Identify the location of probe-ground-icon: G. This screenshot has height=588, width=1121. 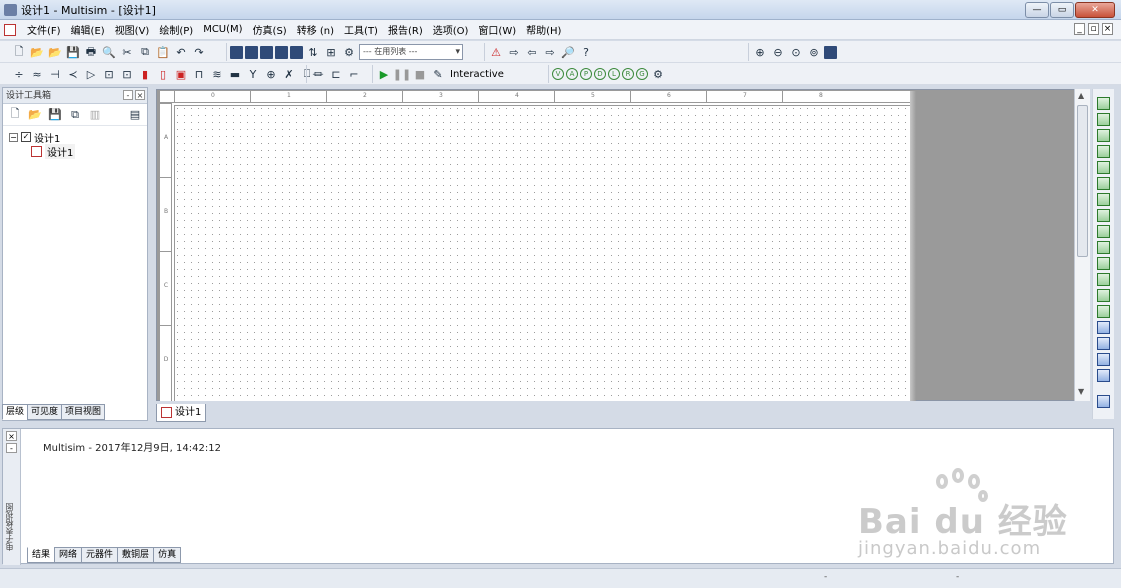
(642, 74).